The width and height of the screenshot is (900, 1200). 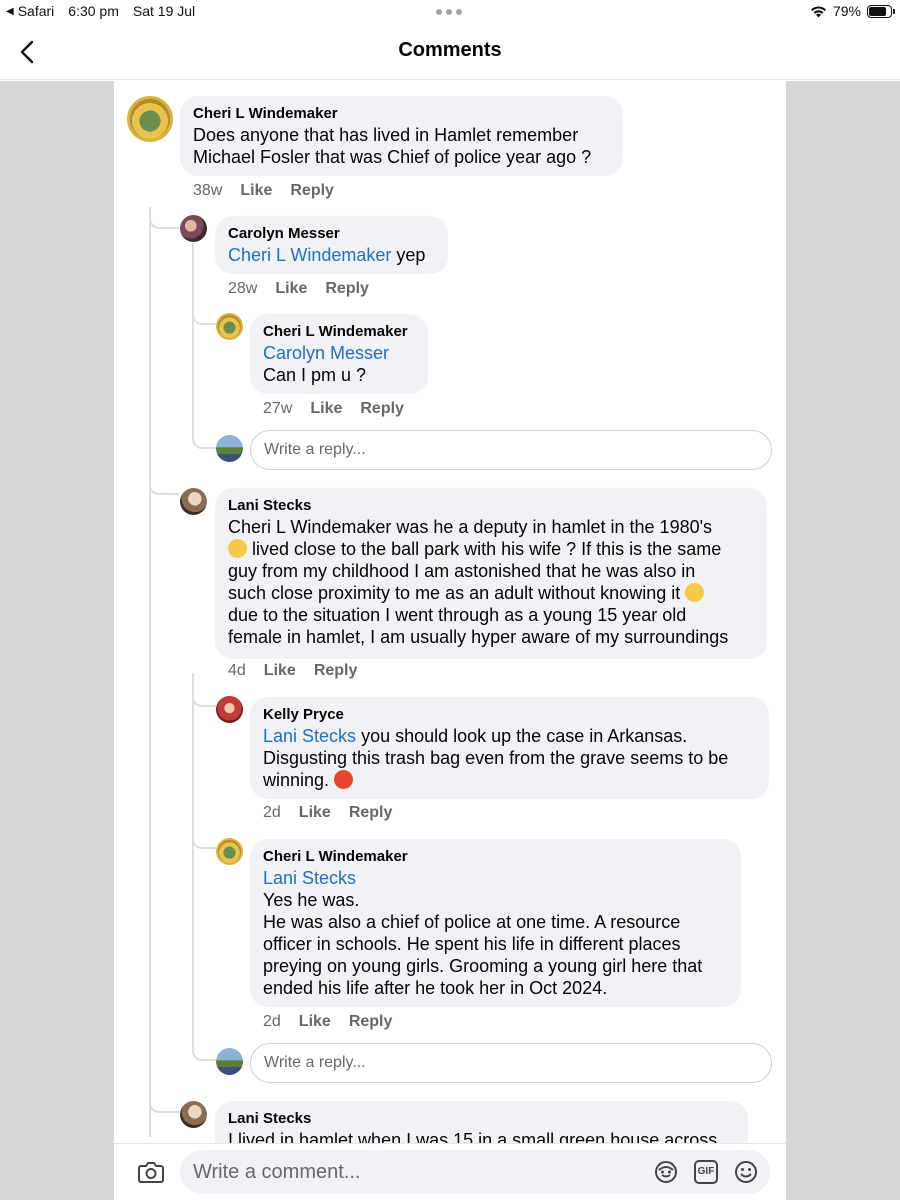 I want to click on gif-label: GIF, so click(x=706, y=1171).